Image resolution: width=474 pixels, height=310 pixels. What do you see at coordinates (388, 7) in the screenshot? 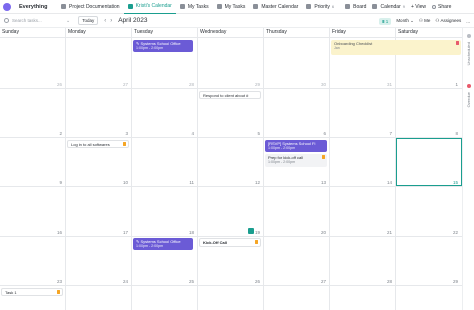
I see `tab-calendar: Calendar 9` at bounding box center [388, 7].